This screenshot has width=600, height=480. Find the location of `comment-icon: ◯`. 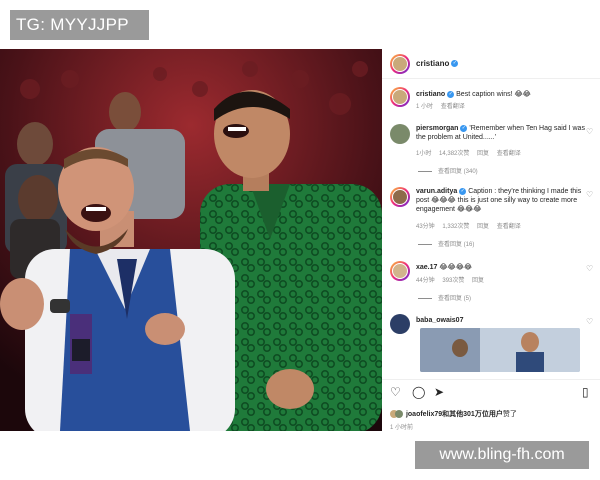

comment-icon: ◯ is located at coordinates (418, 392).